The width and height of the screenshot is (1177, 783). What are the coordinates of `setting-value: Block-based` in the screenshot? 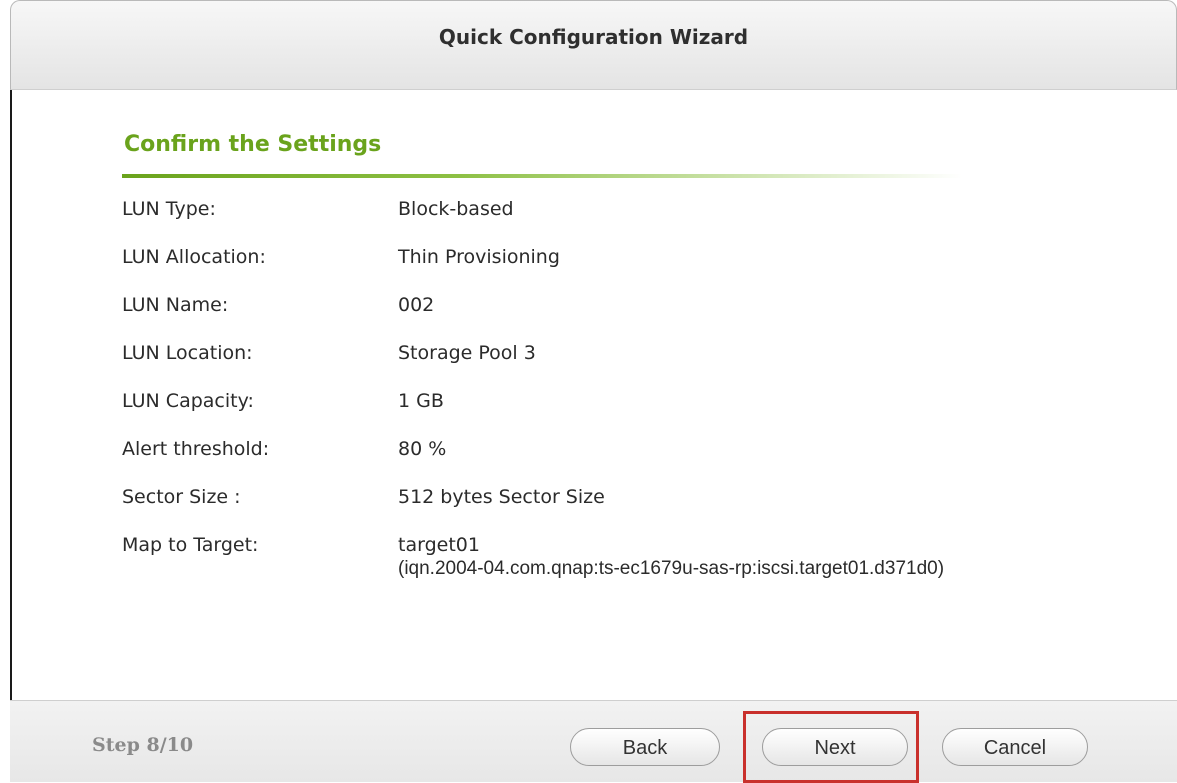 It's located at (456, 209).